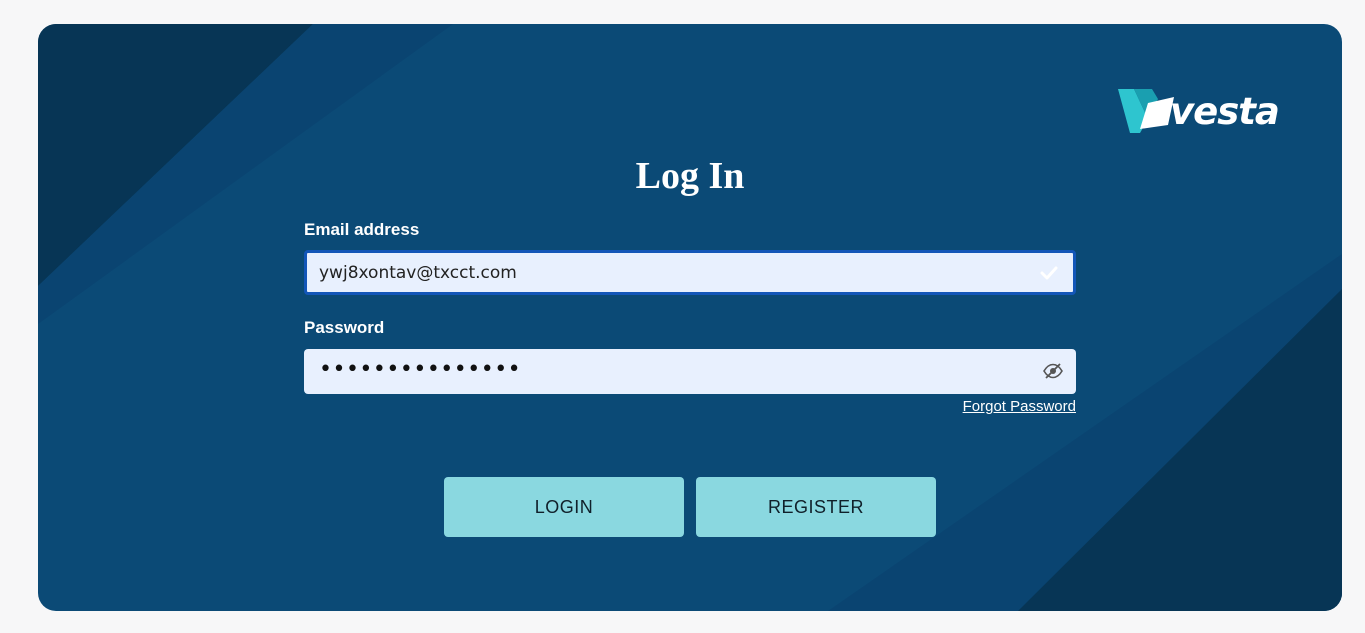  What do you see at coordinates (1146, 111) in the screenshot?
I see `vesta-v-logo-icon` at bounding box center [1146, 111].